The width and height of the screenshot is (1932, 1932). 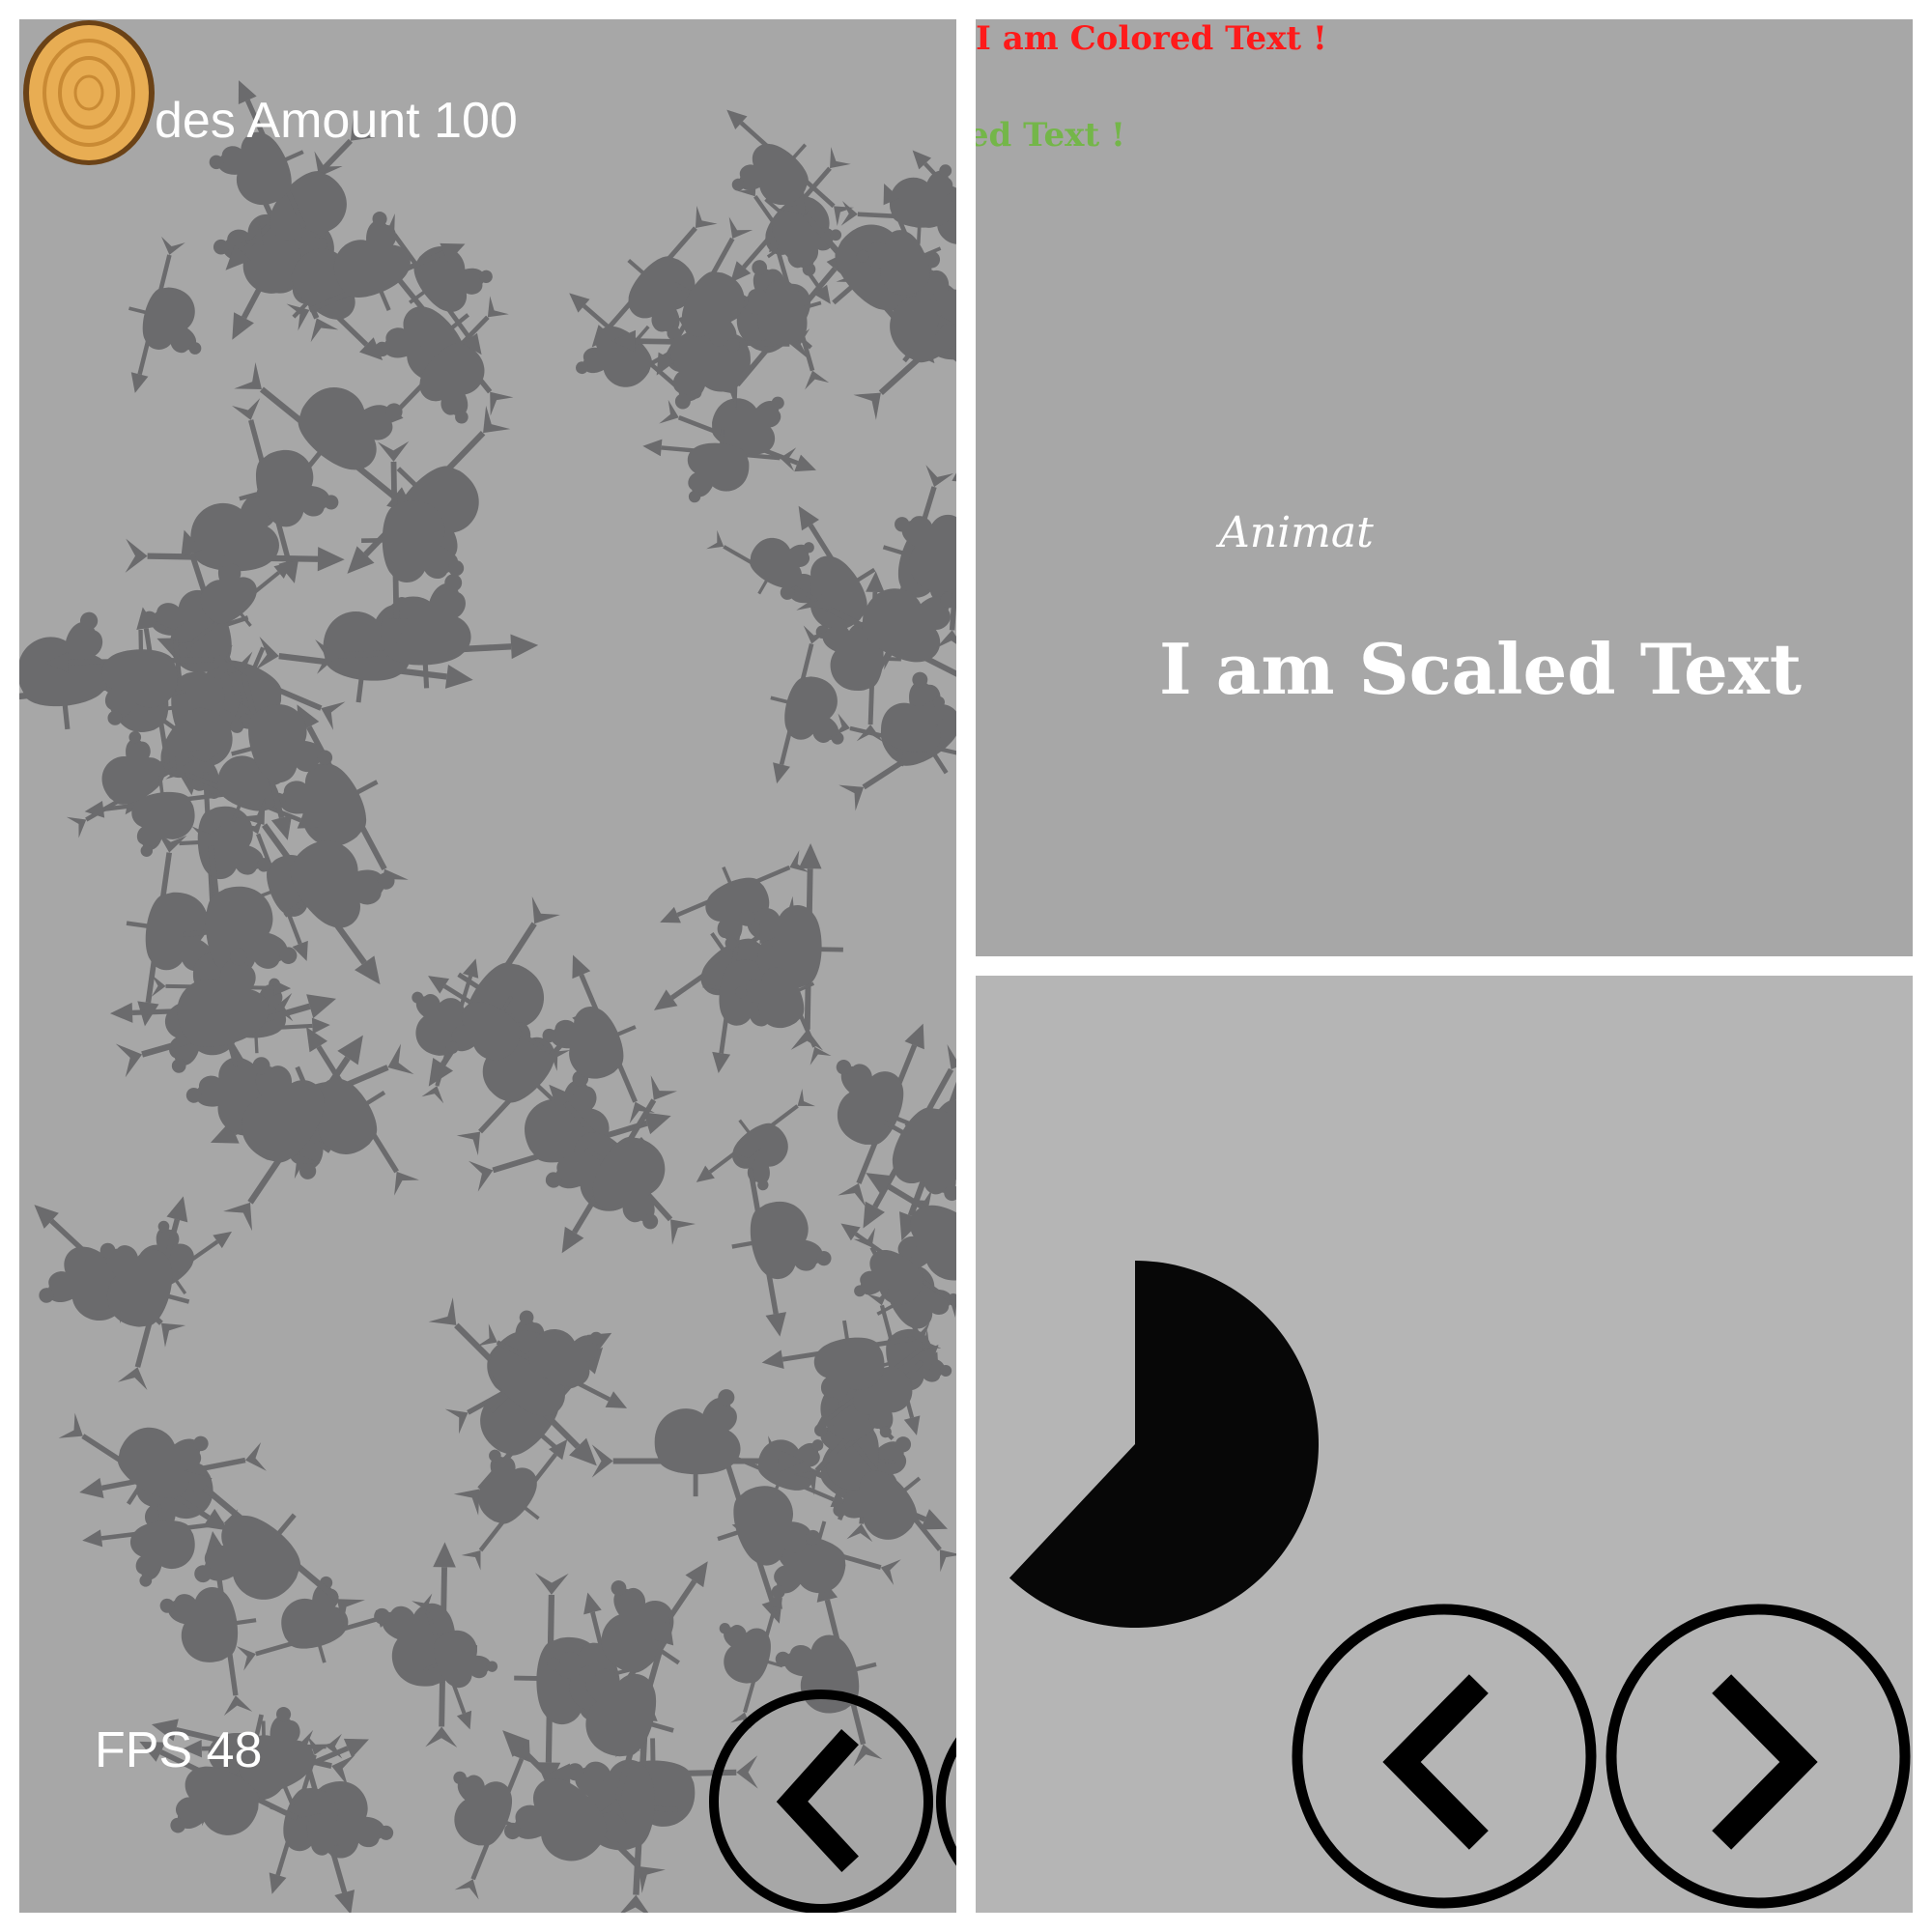 What do you see at coordinates (1050, 135) in the screenshot?
I see `colored-text-green: red Text !` at bounding box center [1050, 135].